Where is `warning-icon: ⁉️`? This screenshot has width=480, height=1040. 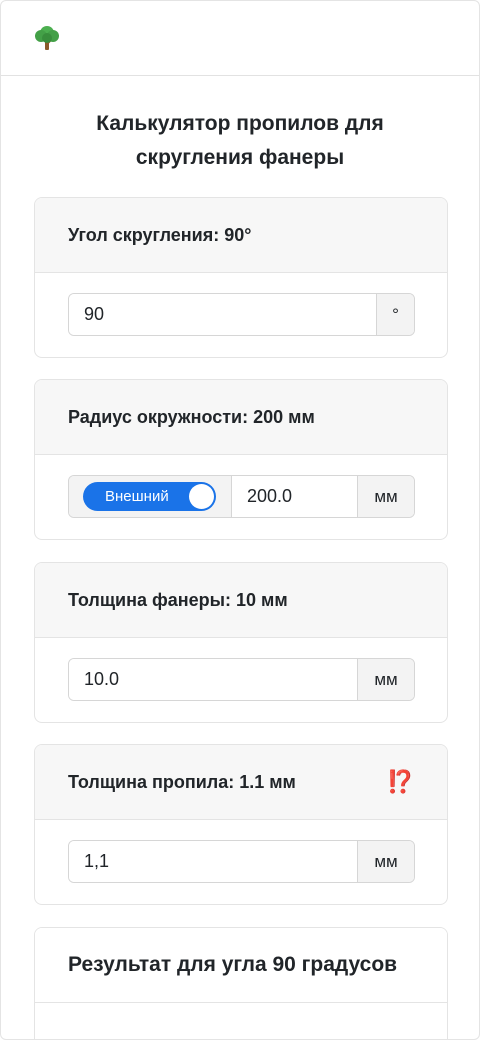 warning-icon: ⁉️ is located at coordinates (400, 782).